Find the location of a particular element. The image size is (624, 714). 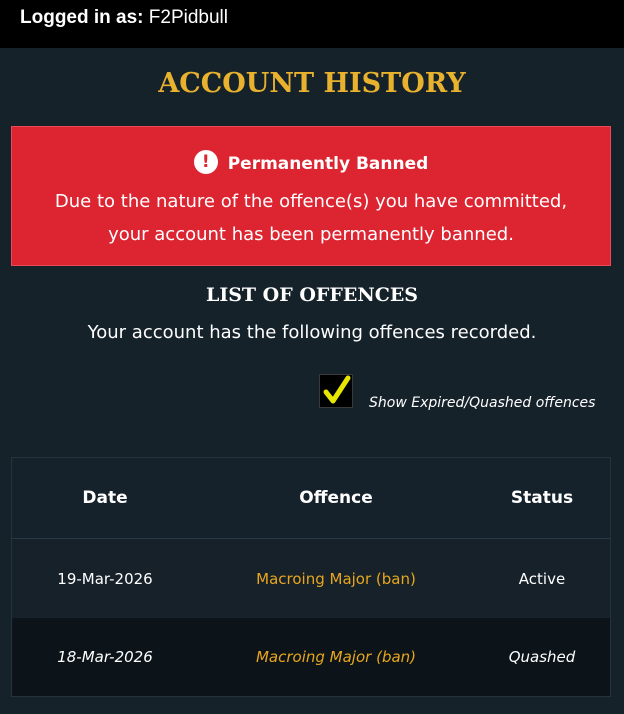

table-header-row: Date Offence Status is located at coordinates (311, 498).